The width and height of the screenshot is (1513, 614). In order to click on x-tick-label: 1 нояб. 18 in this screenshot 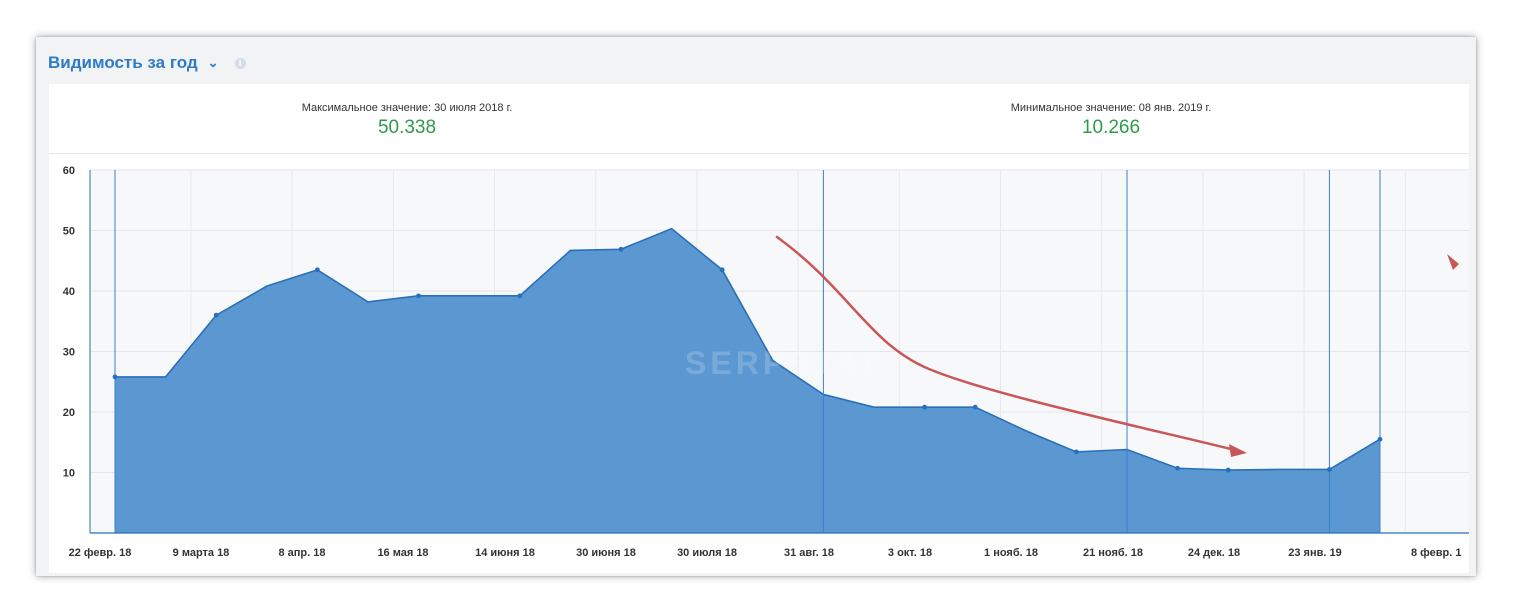, I will do `click(1011, 553)`.